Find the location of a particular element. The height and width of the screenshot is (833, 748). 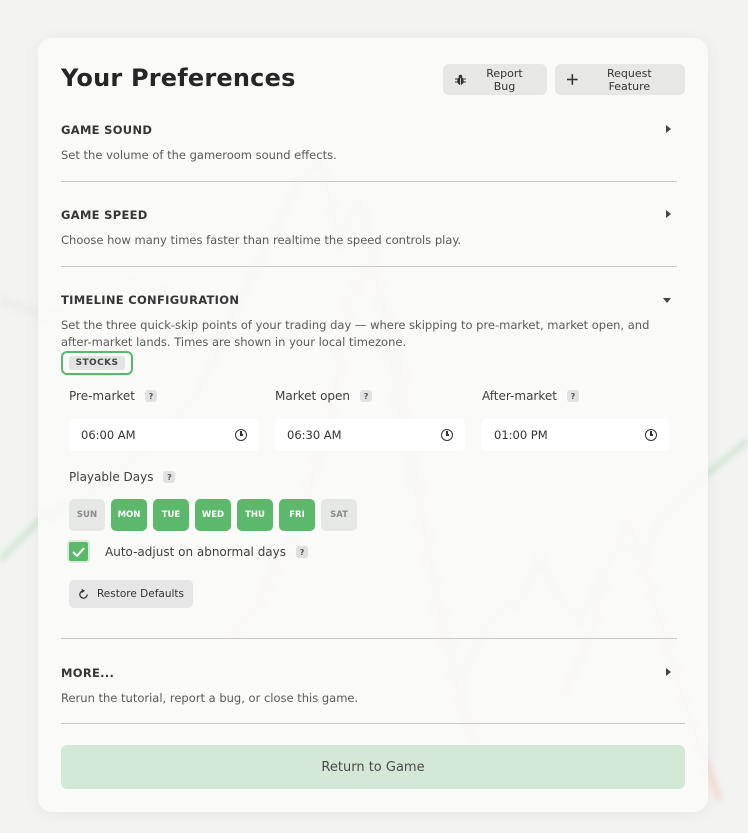

check-icon is located at coordinates (78, 551).